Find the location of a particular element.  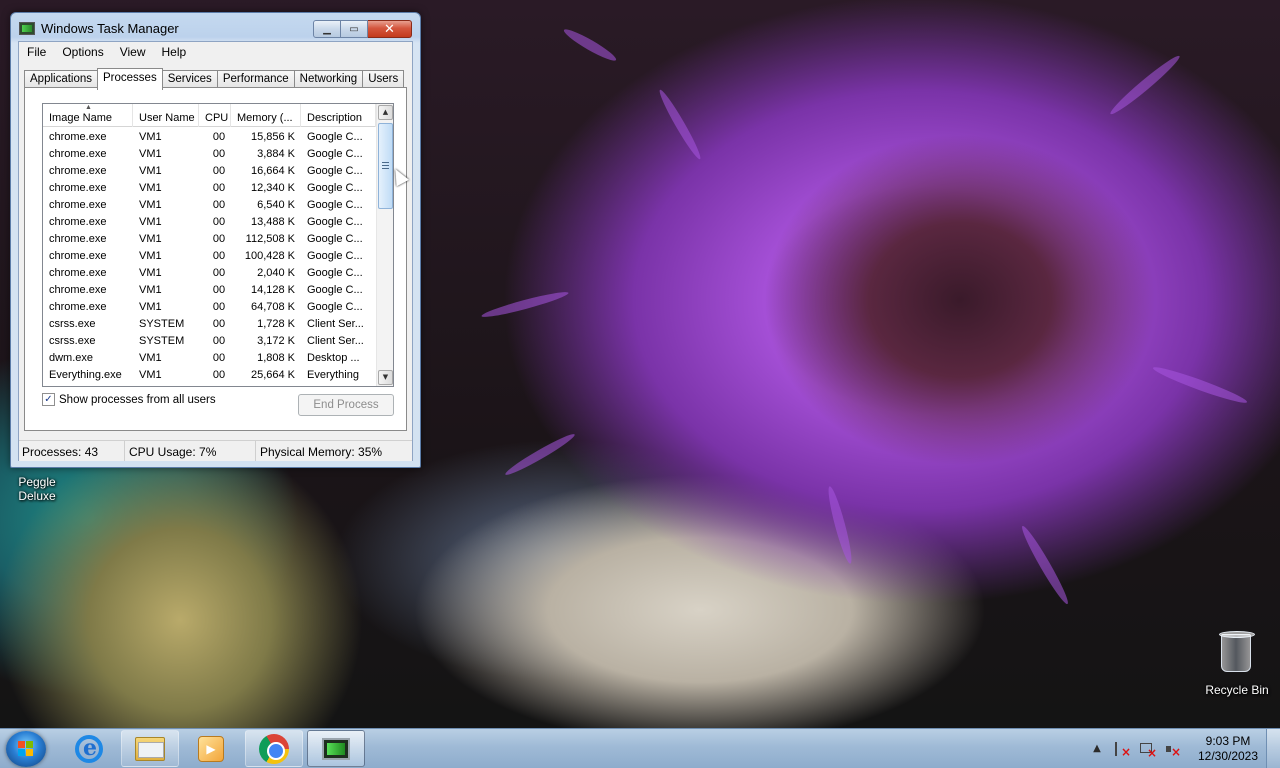

peggle-deluxe-shortcut: Peggle Deluxe is located at coordinates (37, 489).